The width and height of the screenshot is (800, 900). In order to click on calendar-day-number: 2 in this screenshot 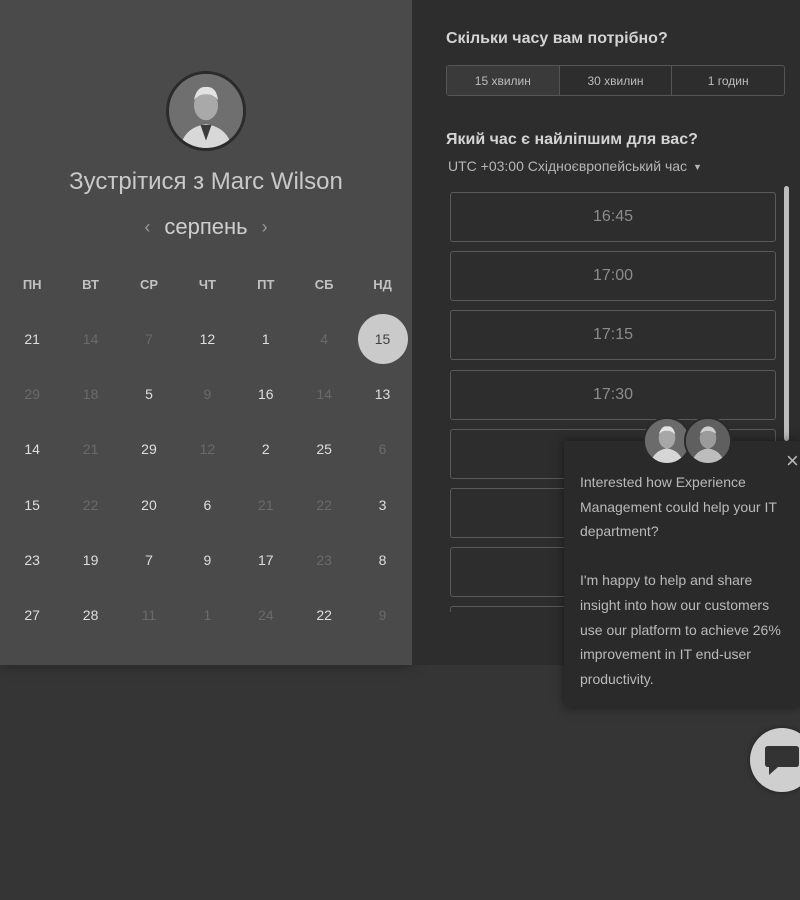, I will do `click(265, 449)`.